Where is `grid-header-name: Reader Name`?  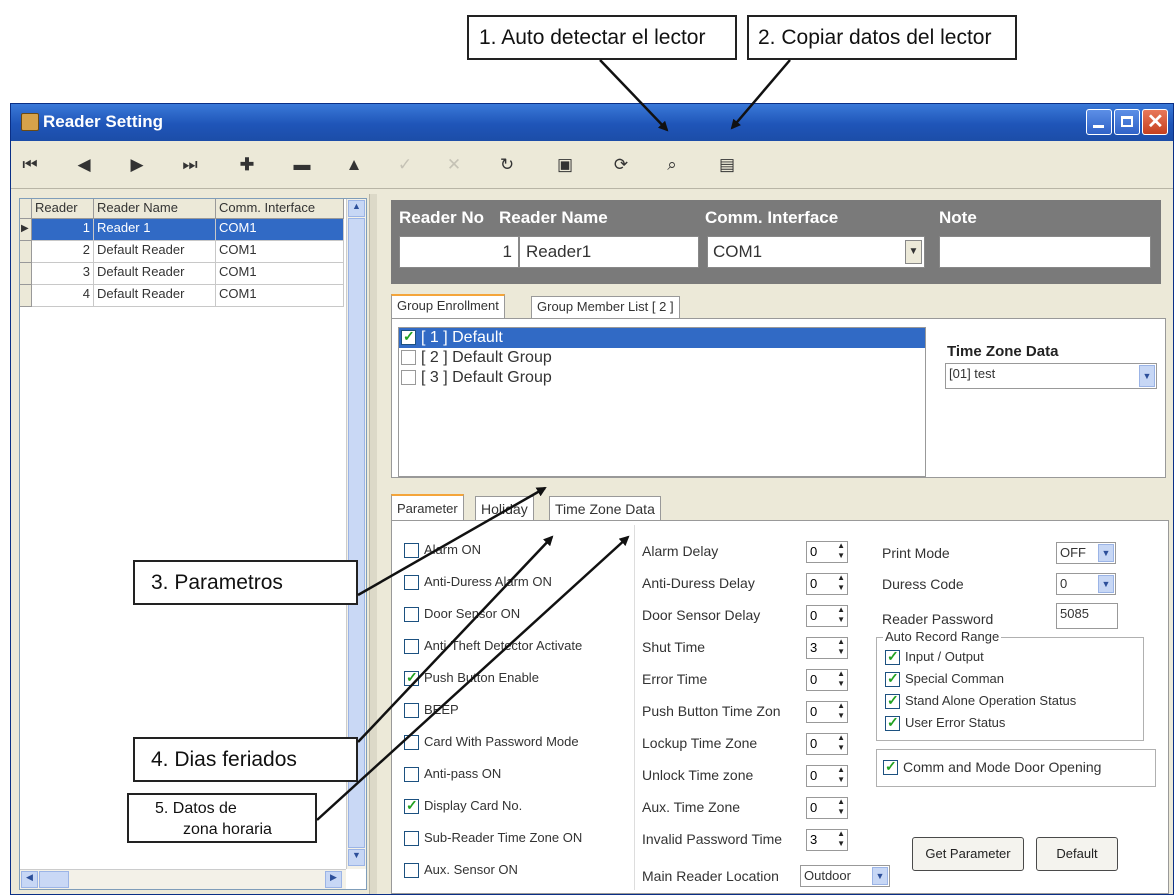 grid-header-name: Reader Name is located at coordinates (155, 209).